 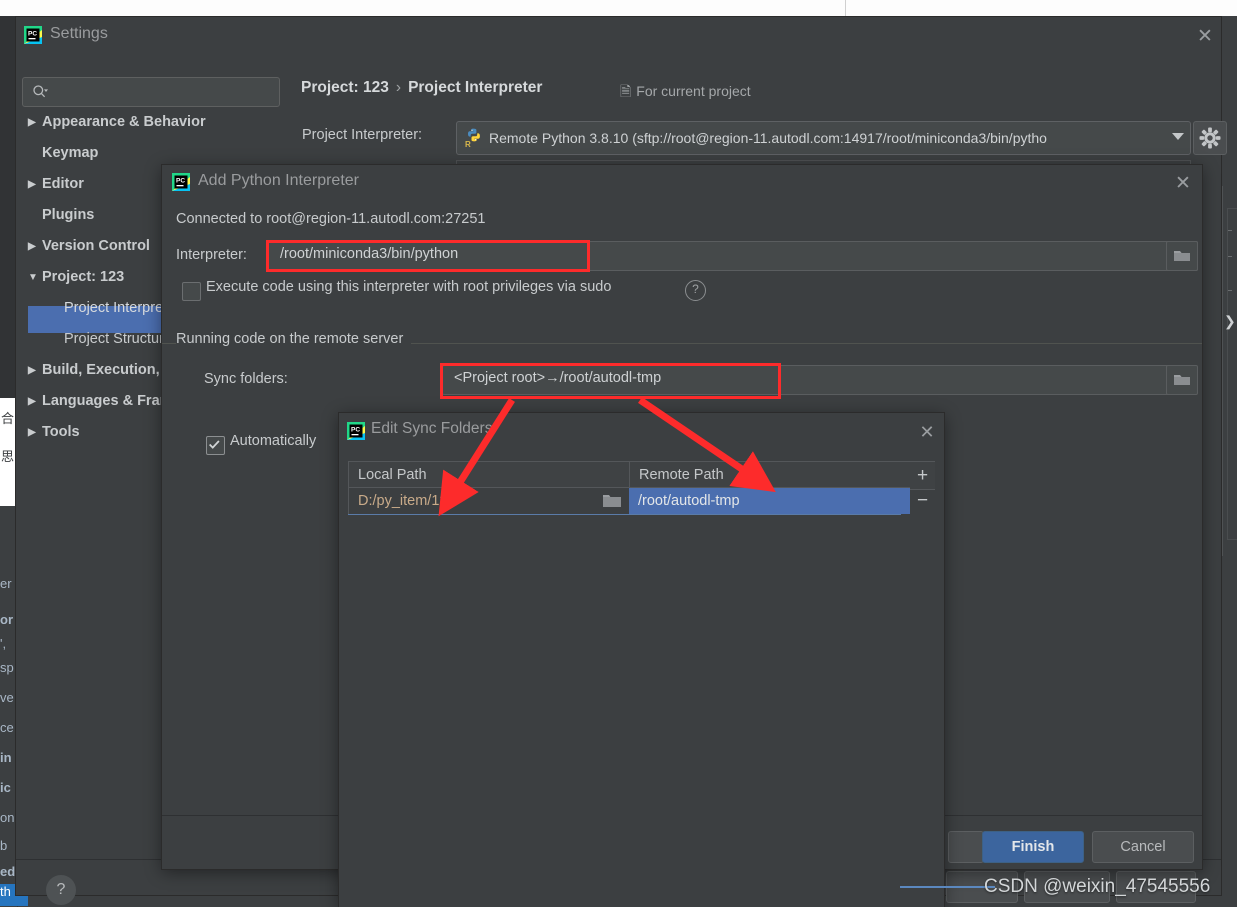 I want to click on settings-window-title: Settings, so click(x=79, y=33).